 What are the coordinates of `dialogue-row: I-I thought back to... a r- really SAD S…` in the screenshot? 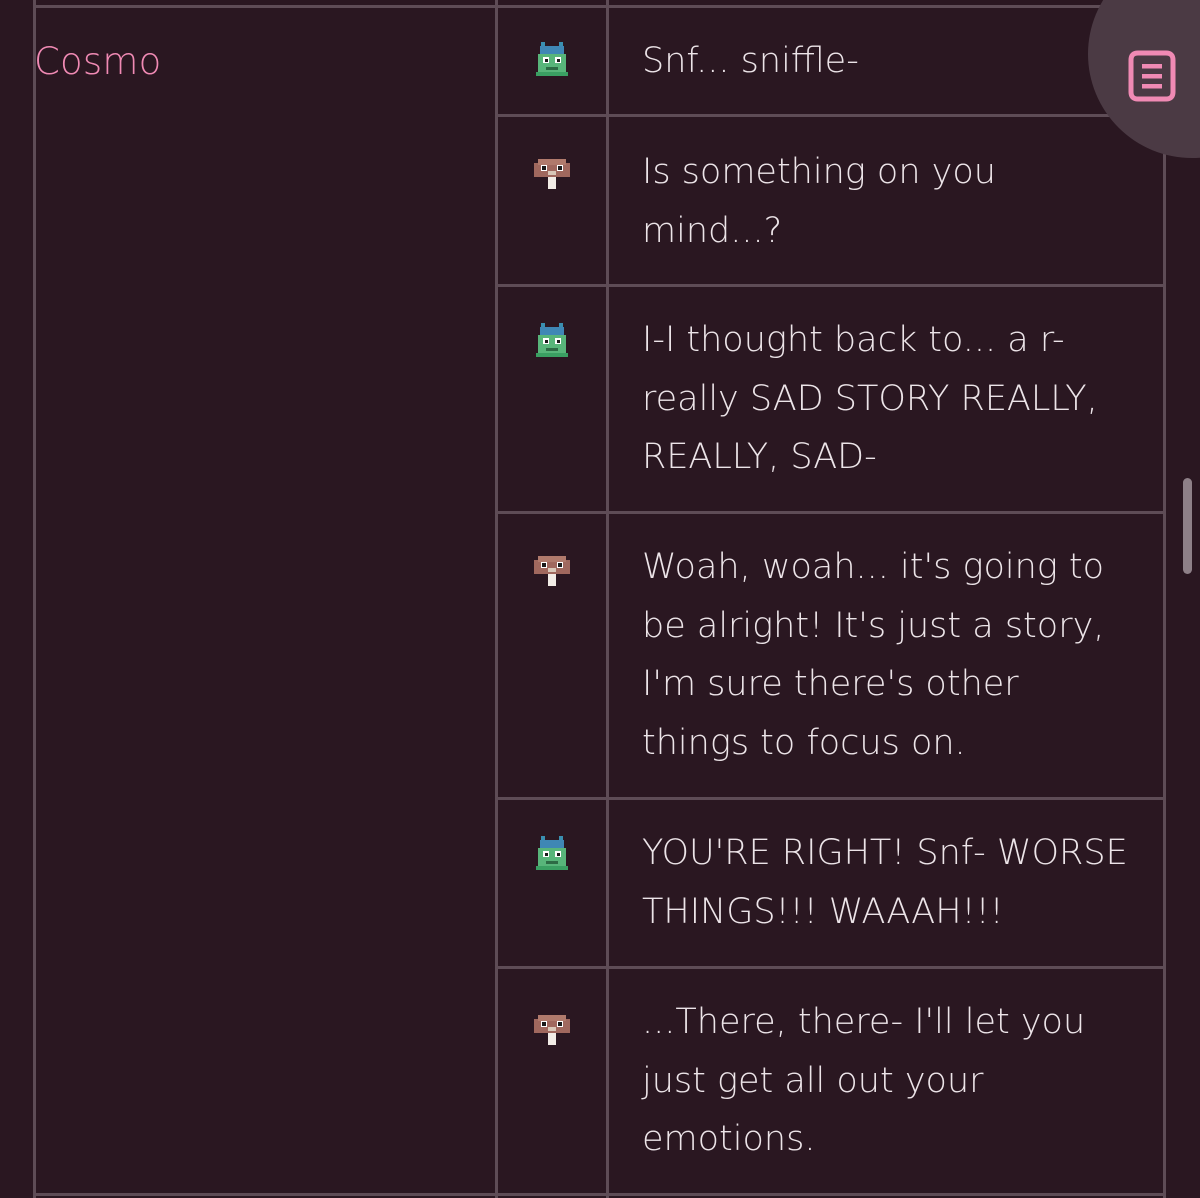 It's located at (831, 399).